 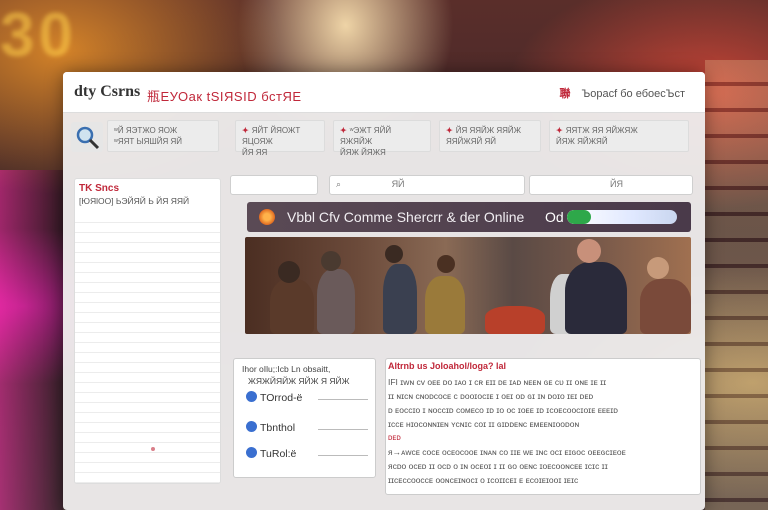 I want to click on promo-progress-bar, so click(x=622, y=217).